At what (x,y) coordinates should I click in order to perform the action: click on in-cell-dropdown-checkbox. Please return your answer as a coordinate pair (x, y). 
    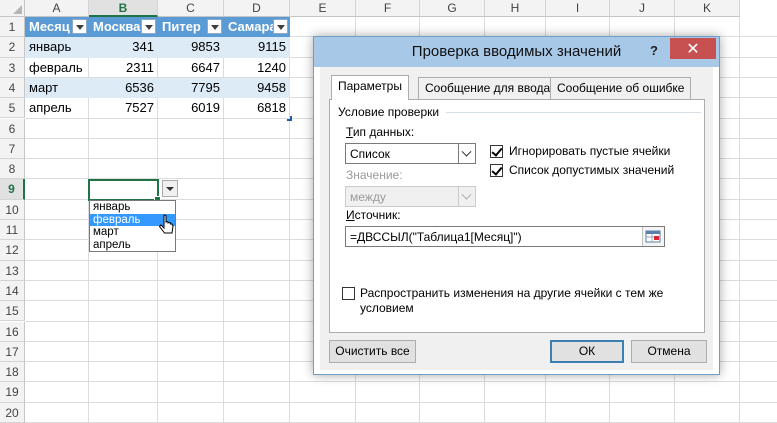
    Looking at the image, I should click on (496, 170).